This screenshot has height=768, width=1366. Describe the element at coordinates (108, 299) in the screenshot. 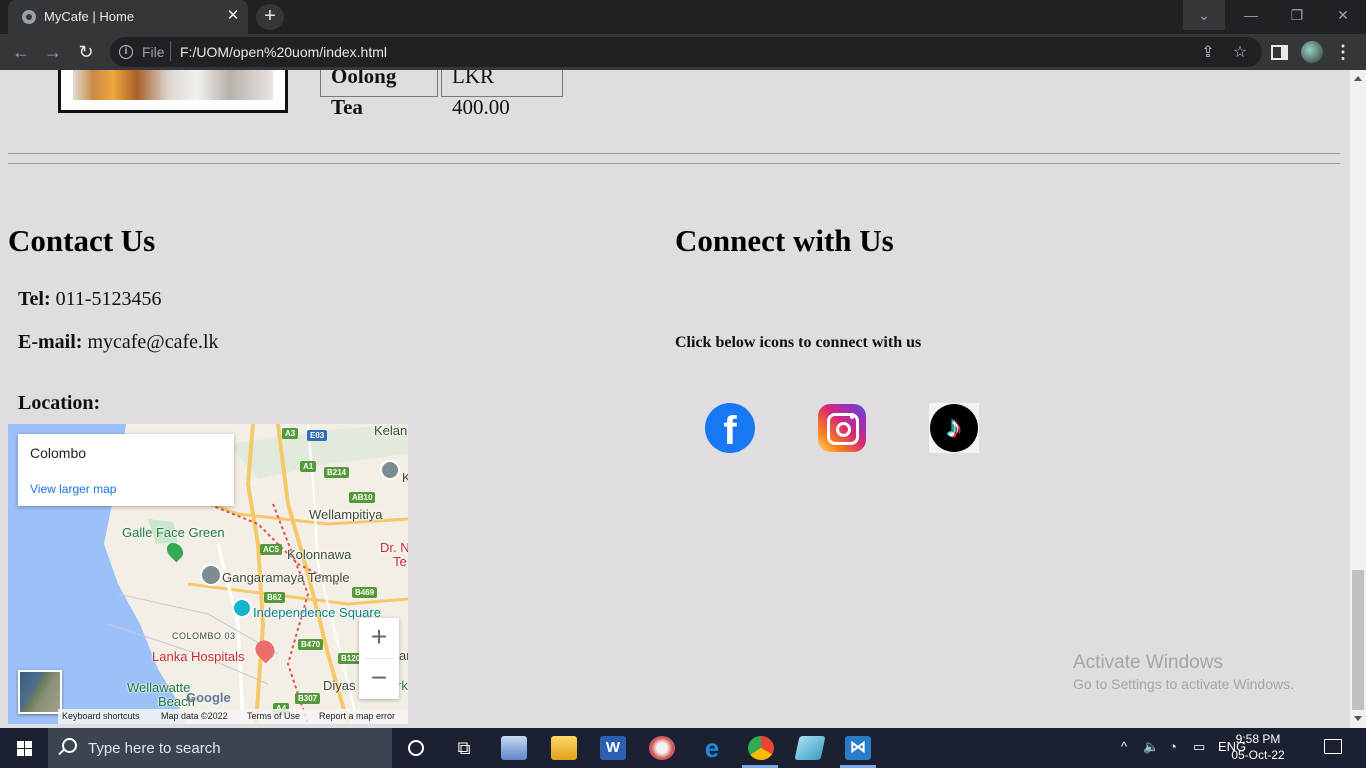

I see `tel-value: 011-5123456` at that location.